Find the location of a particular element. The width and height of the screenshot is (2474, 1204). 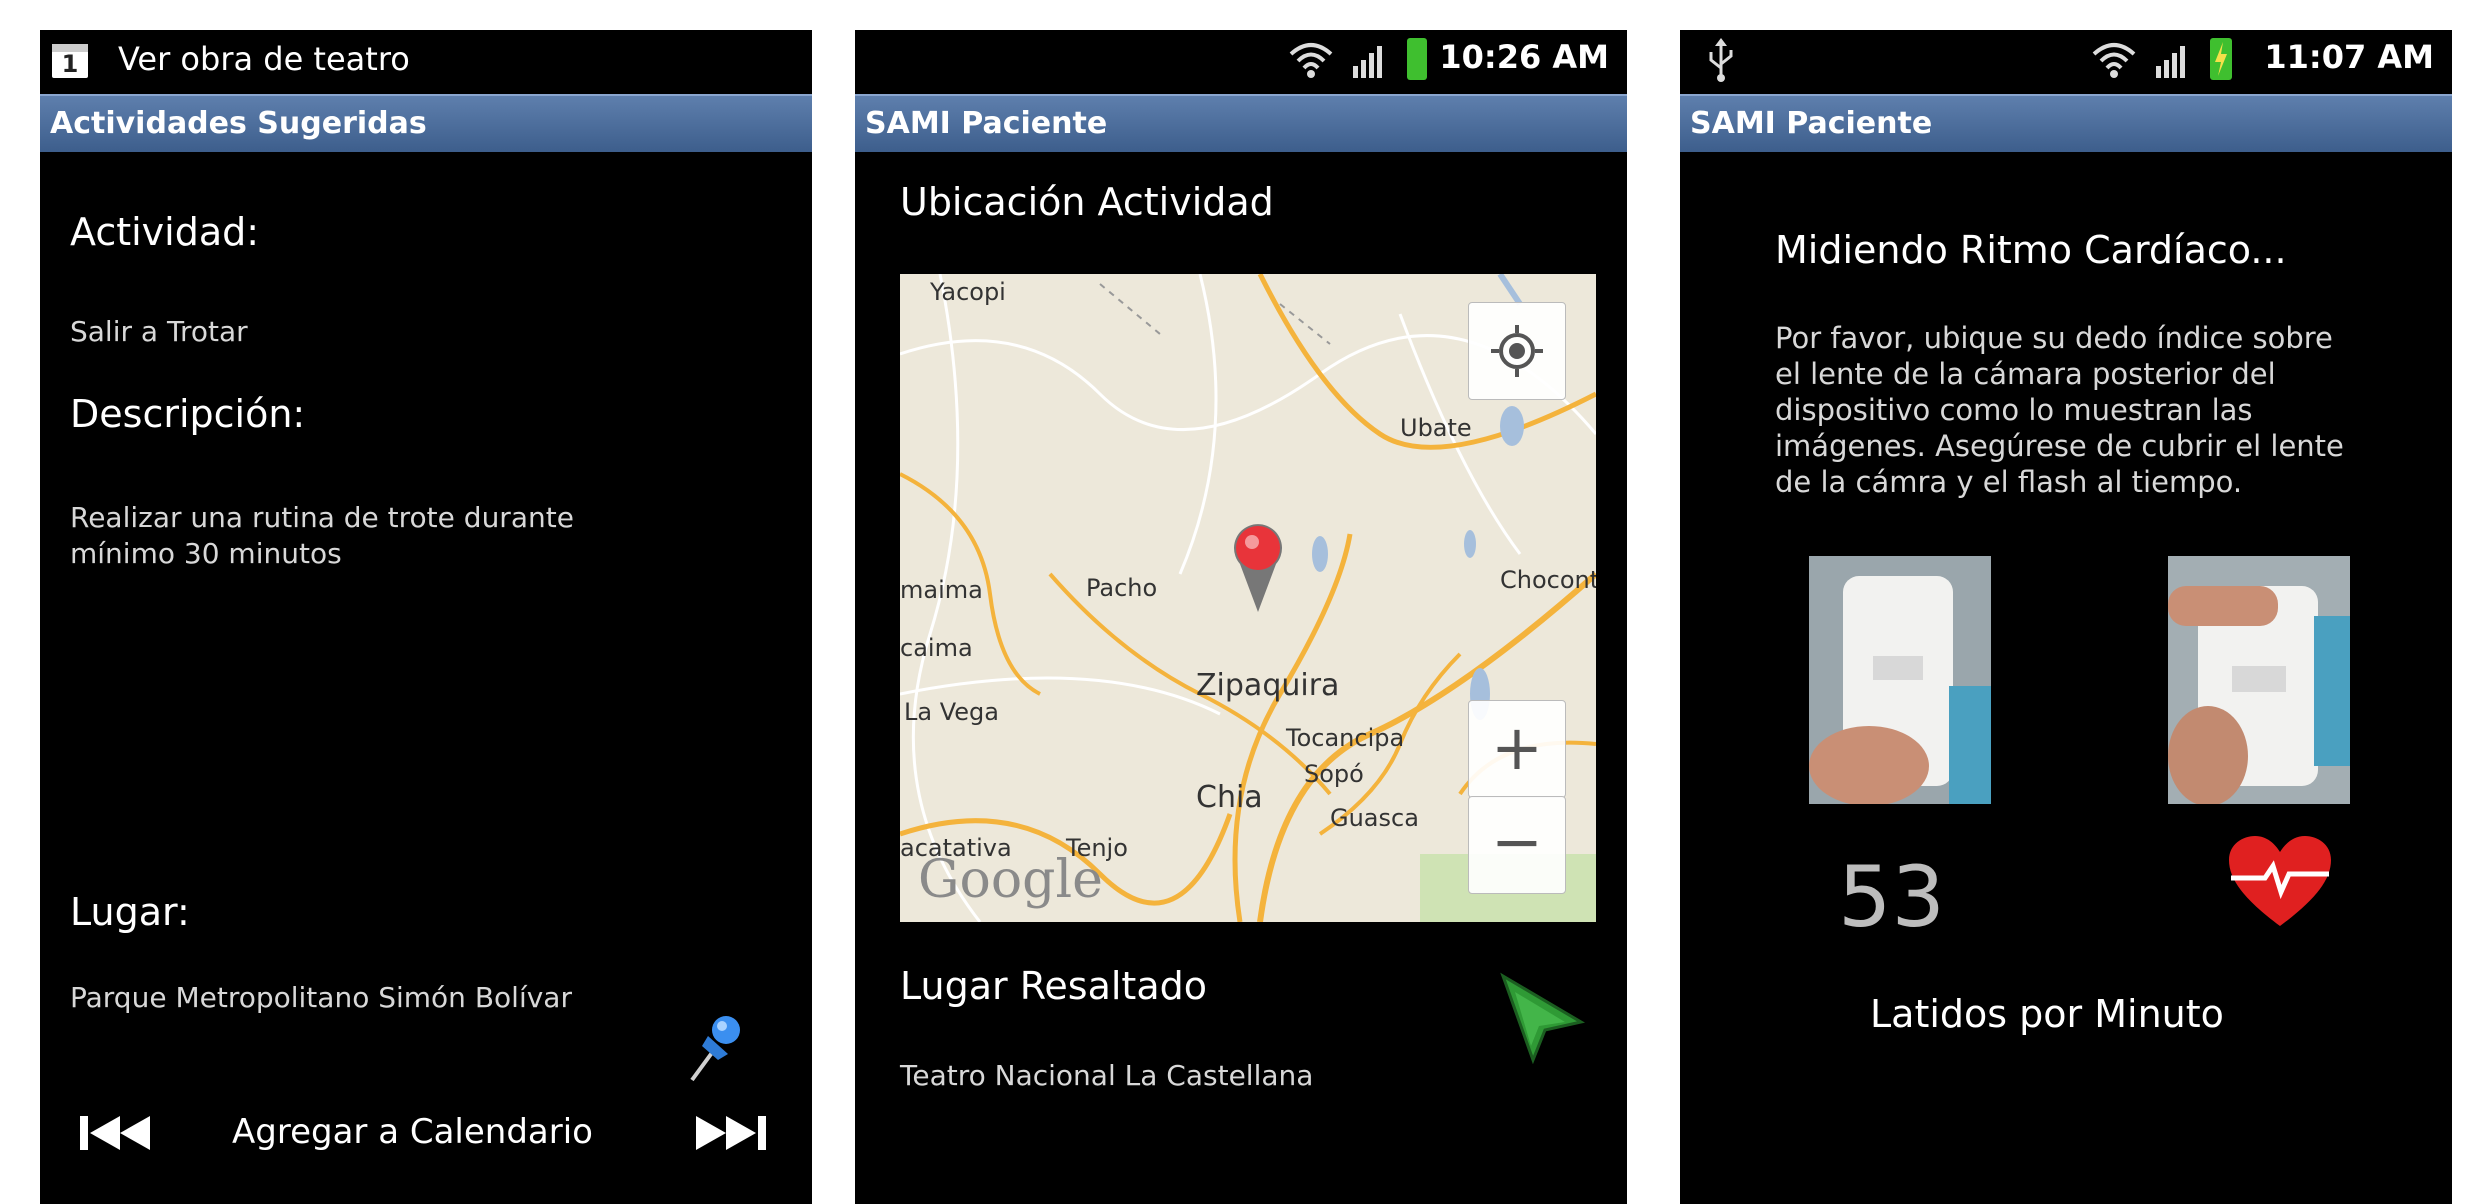

map-label-sopo: Sopó is located at coordinates (1334, 774).